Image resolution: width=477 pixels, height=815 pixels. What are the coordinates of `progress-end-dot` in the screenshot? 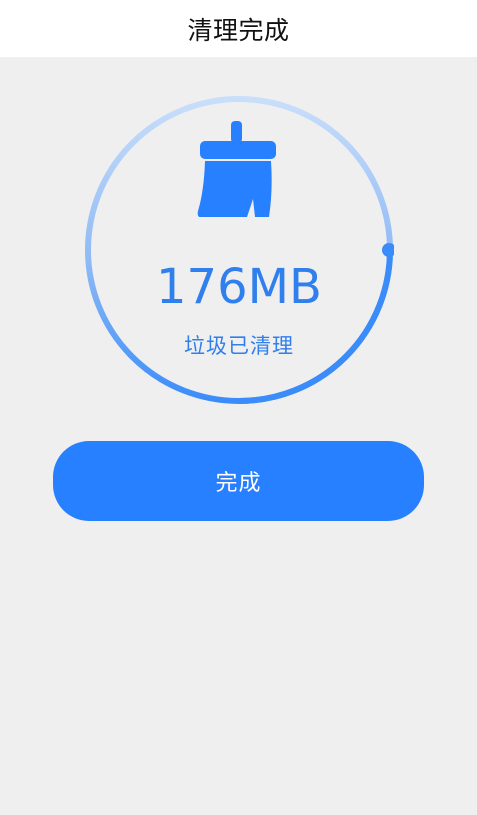 It's located at (388, 250).